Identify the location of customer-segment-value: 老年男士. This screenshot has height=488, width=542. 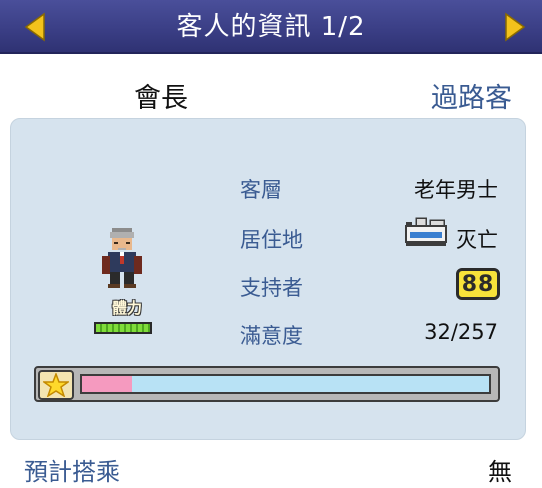
(456, 190).